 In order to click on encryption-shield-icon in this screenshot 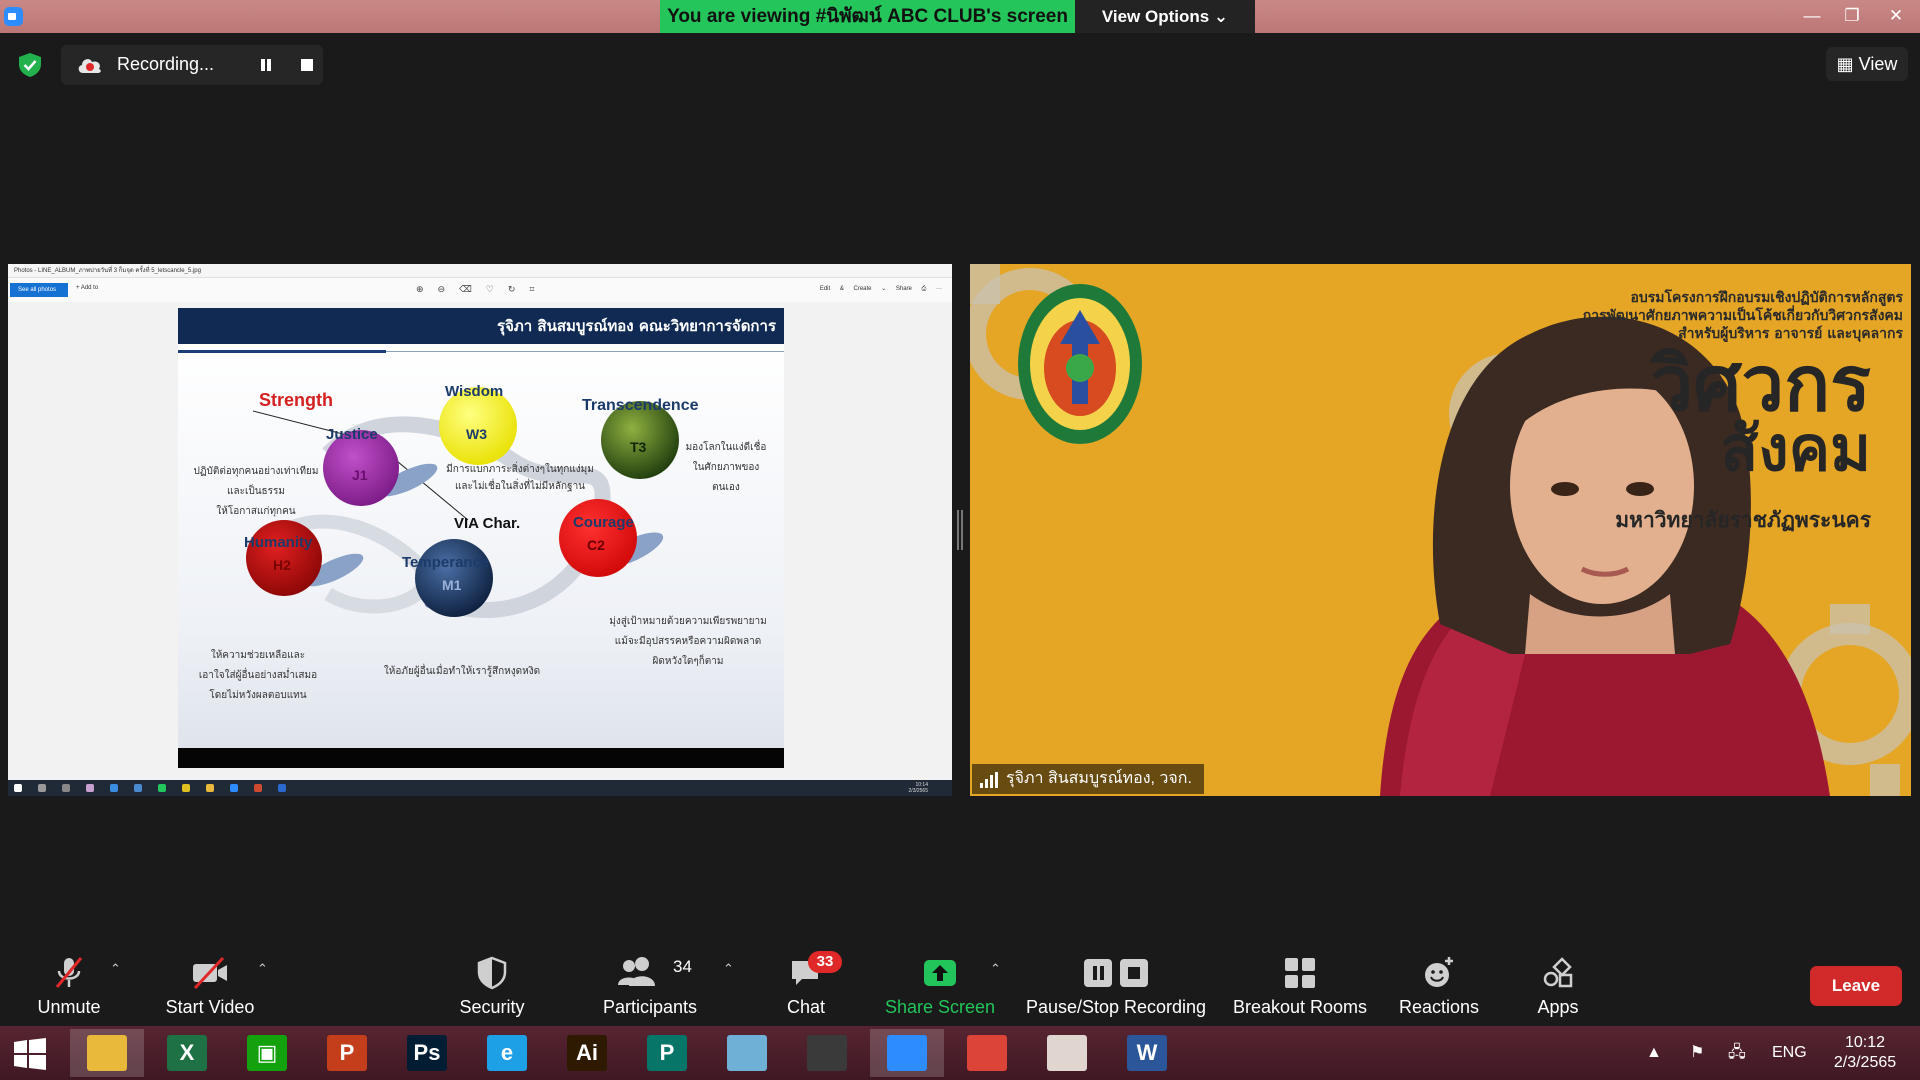, I will do `click(30, 65)`.